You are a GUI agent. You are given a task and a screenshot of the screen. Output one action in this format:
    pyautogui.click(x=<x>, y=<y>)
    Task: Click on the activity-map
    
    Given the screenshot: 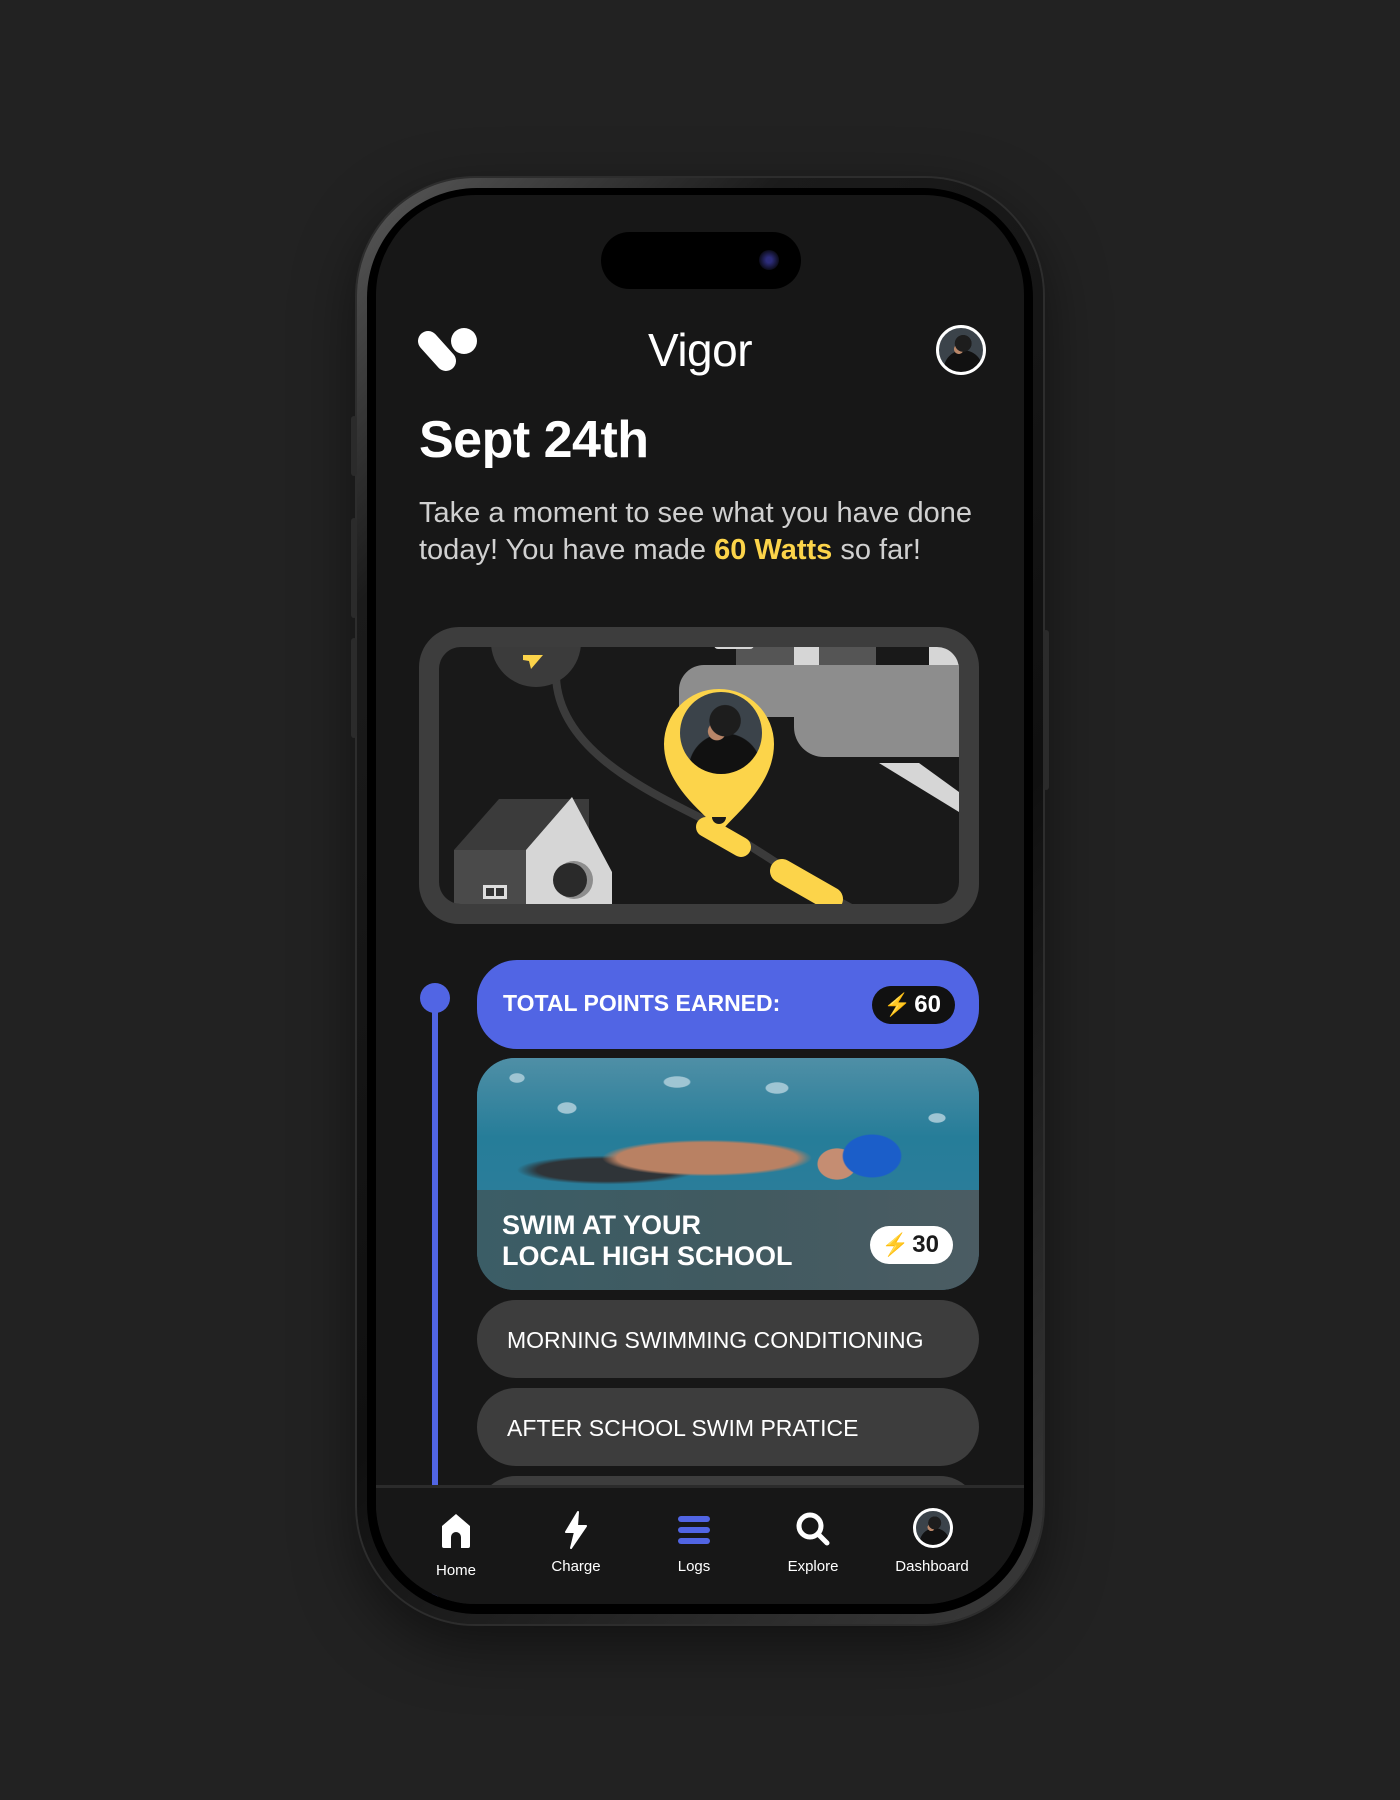 What is the action you would take?
    pyautogui.click(x=699, y=775)
    